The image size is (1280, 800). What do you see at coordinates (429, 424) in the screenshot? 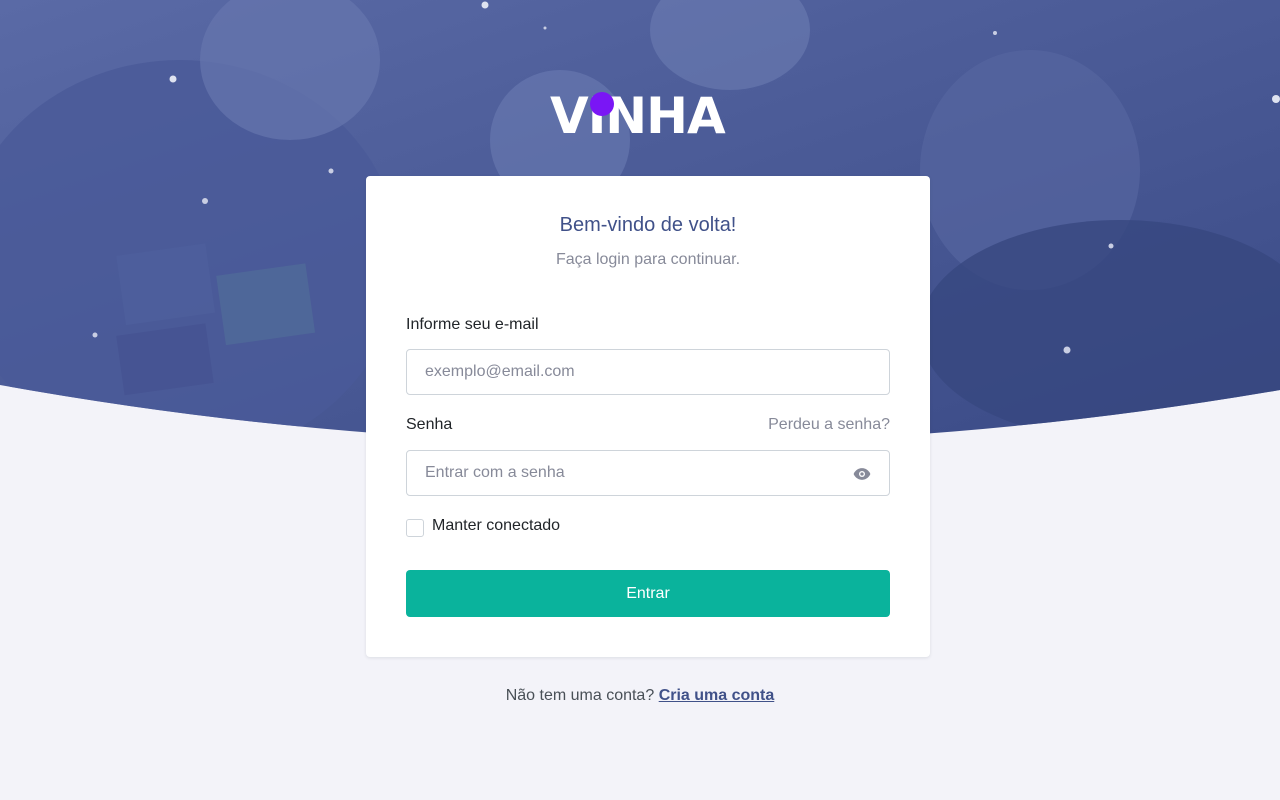
I see `password-label: Senha` at bounding box center [429, 424].